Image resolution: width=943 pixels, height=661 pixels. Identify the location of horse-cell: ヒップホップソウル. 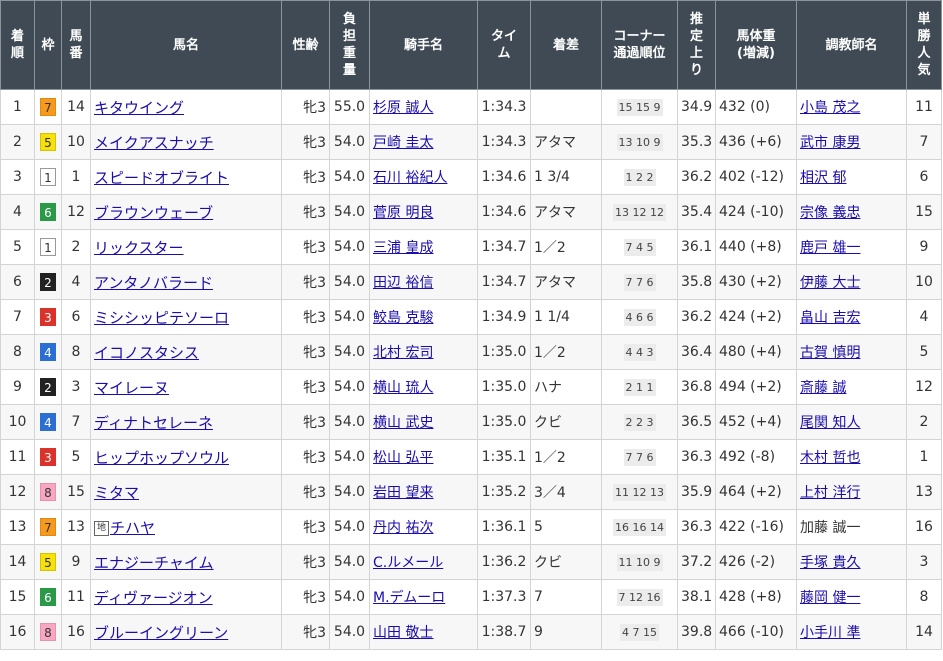
(186, 457).